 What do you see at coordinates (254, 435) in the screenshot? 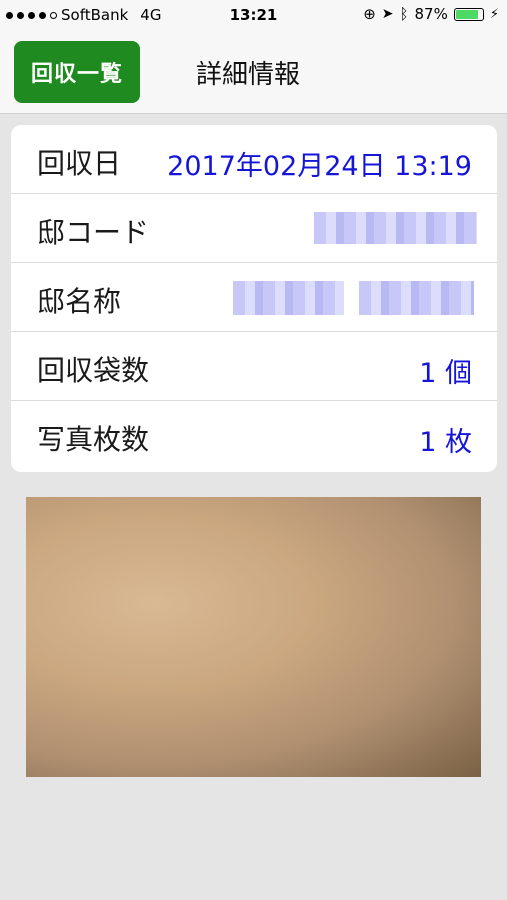
I see `detail-row-photo-count: 写真枚数 1 枚` at bounding box center [254, 435].